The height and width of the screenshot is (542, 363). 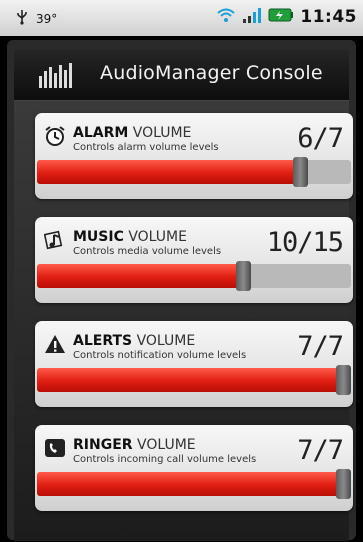 I want to click on ringer-volume-slider, so click(x=194, y=484).